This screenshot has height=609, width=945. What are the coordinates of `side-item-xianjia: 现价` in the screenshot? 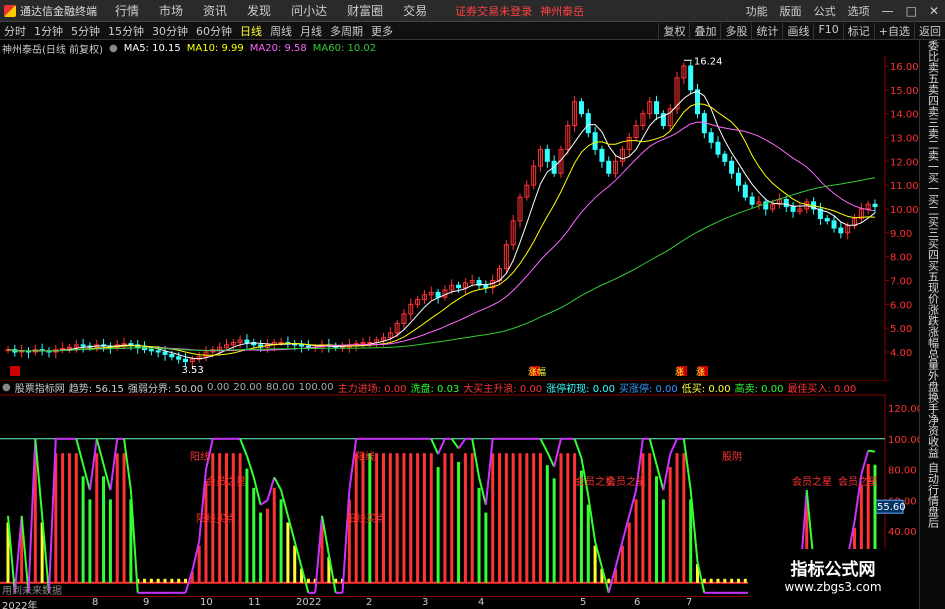 It's located at (933, 293).